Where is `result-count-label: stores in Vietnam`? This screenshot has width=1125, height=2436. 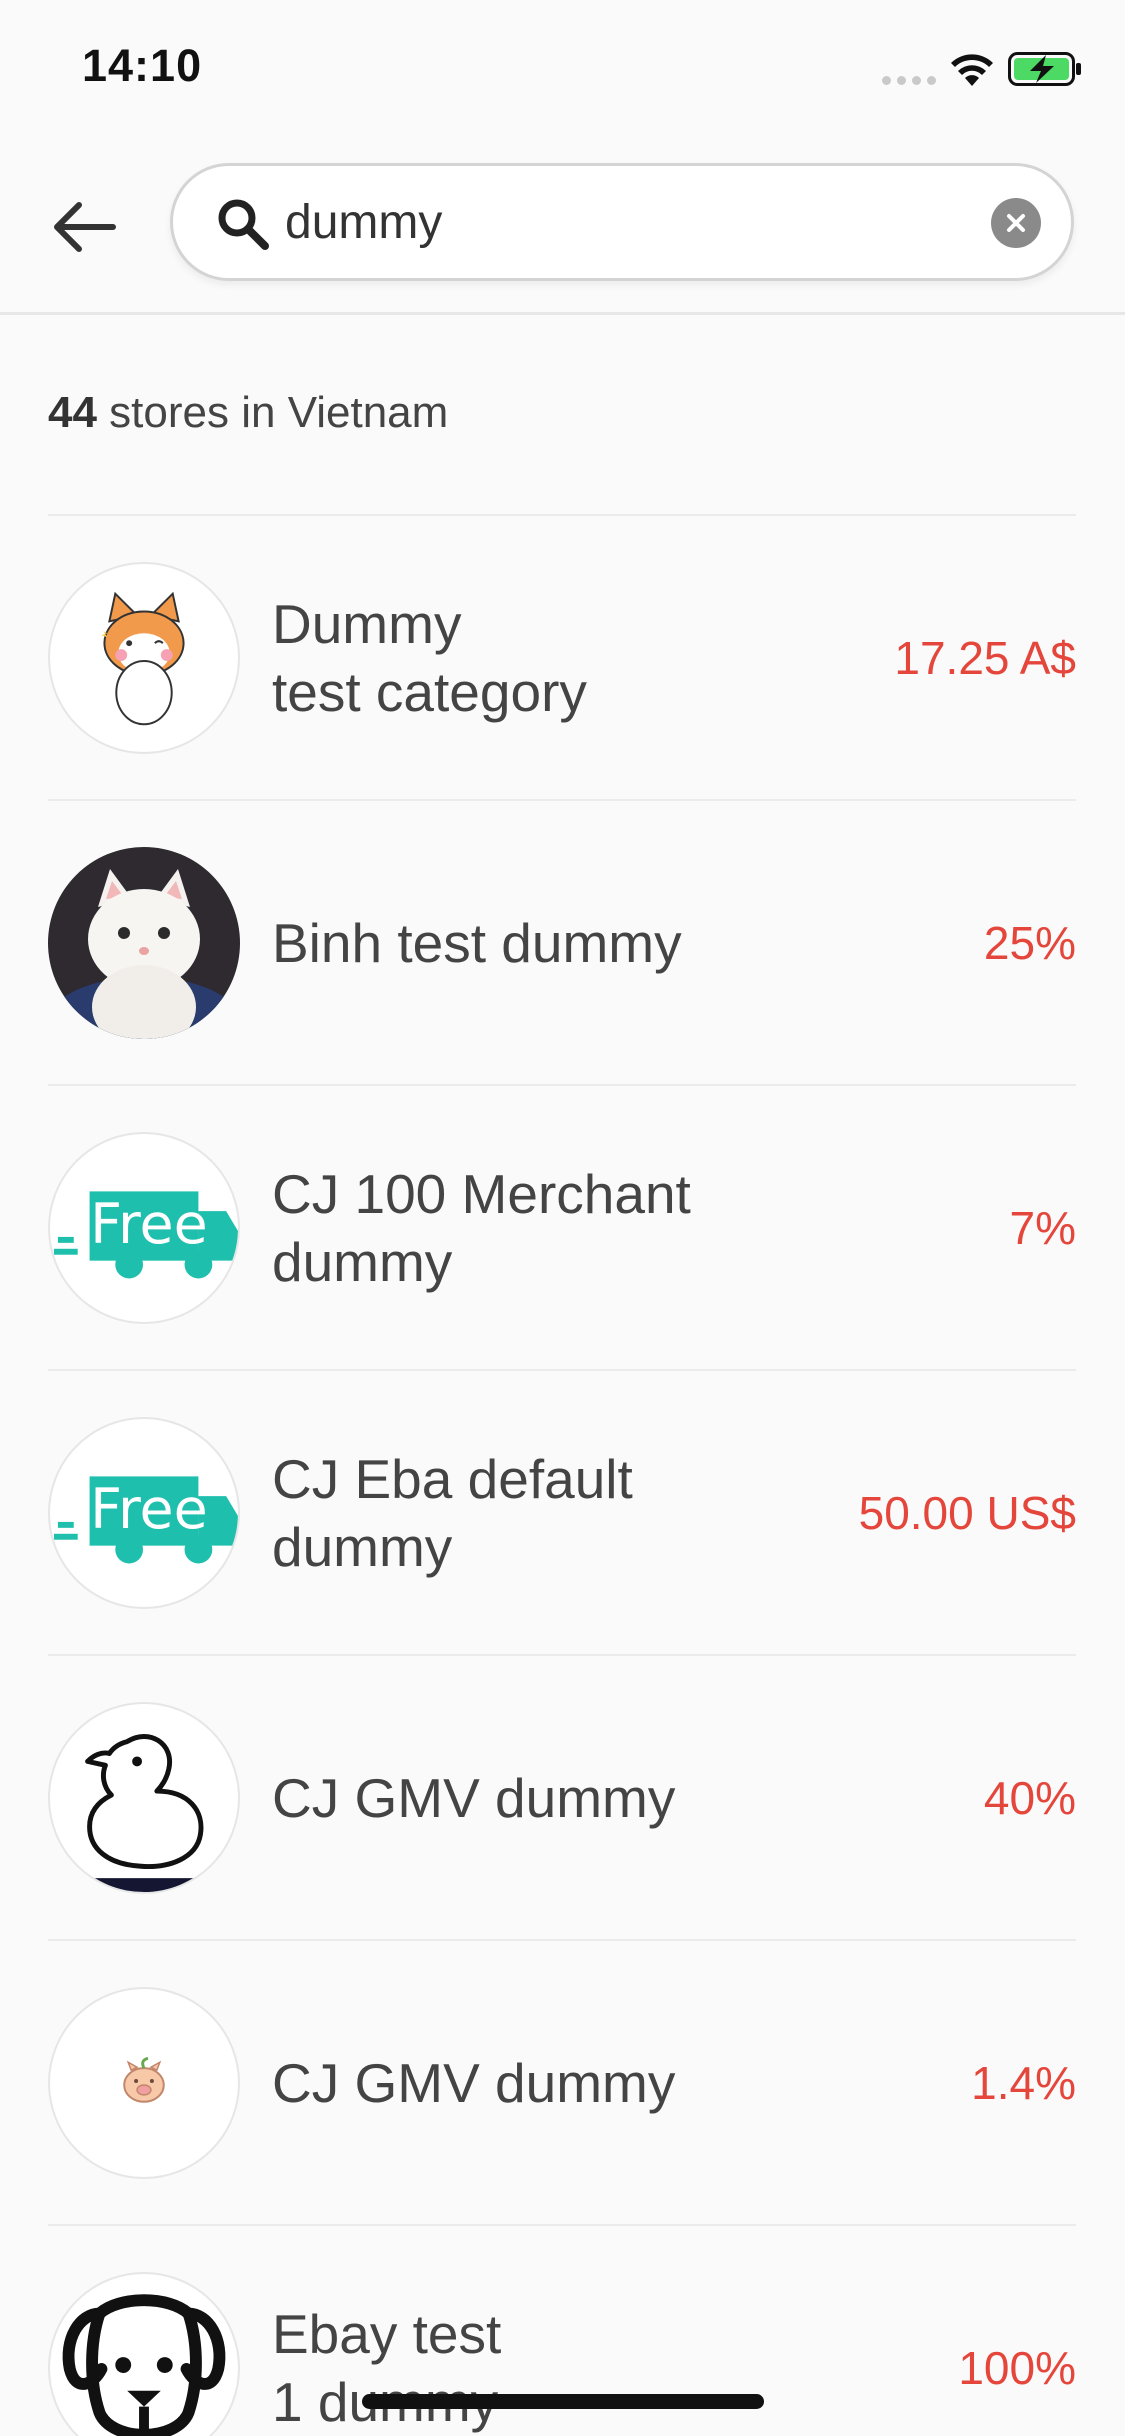
result-count-label: stores in Vietnam is located at coordinates (272, 412).